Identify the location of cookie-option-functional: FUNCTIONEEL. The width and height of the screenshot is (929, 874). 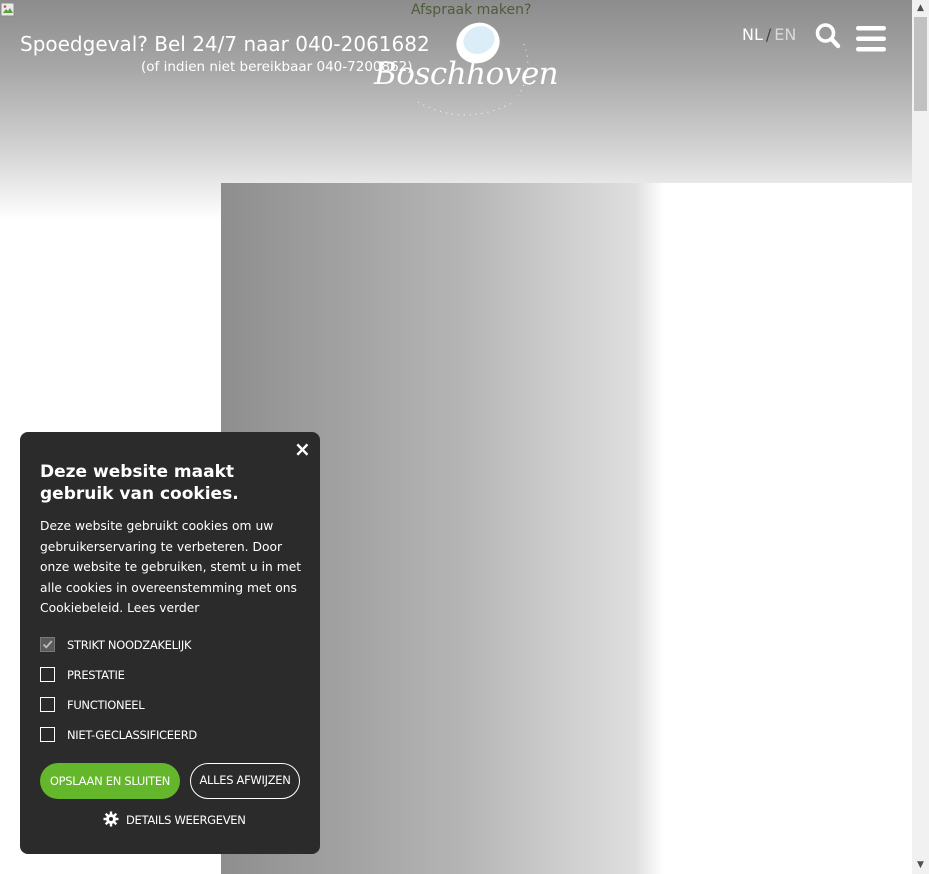
(171, 711).